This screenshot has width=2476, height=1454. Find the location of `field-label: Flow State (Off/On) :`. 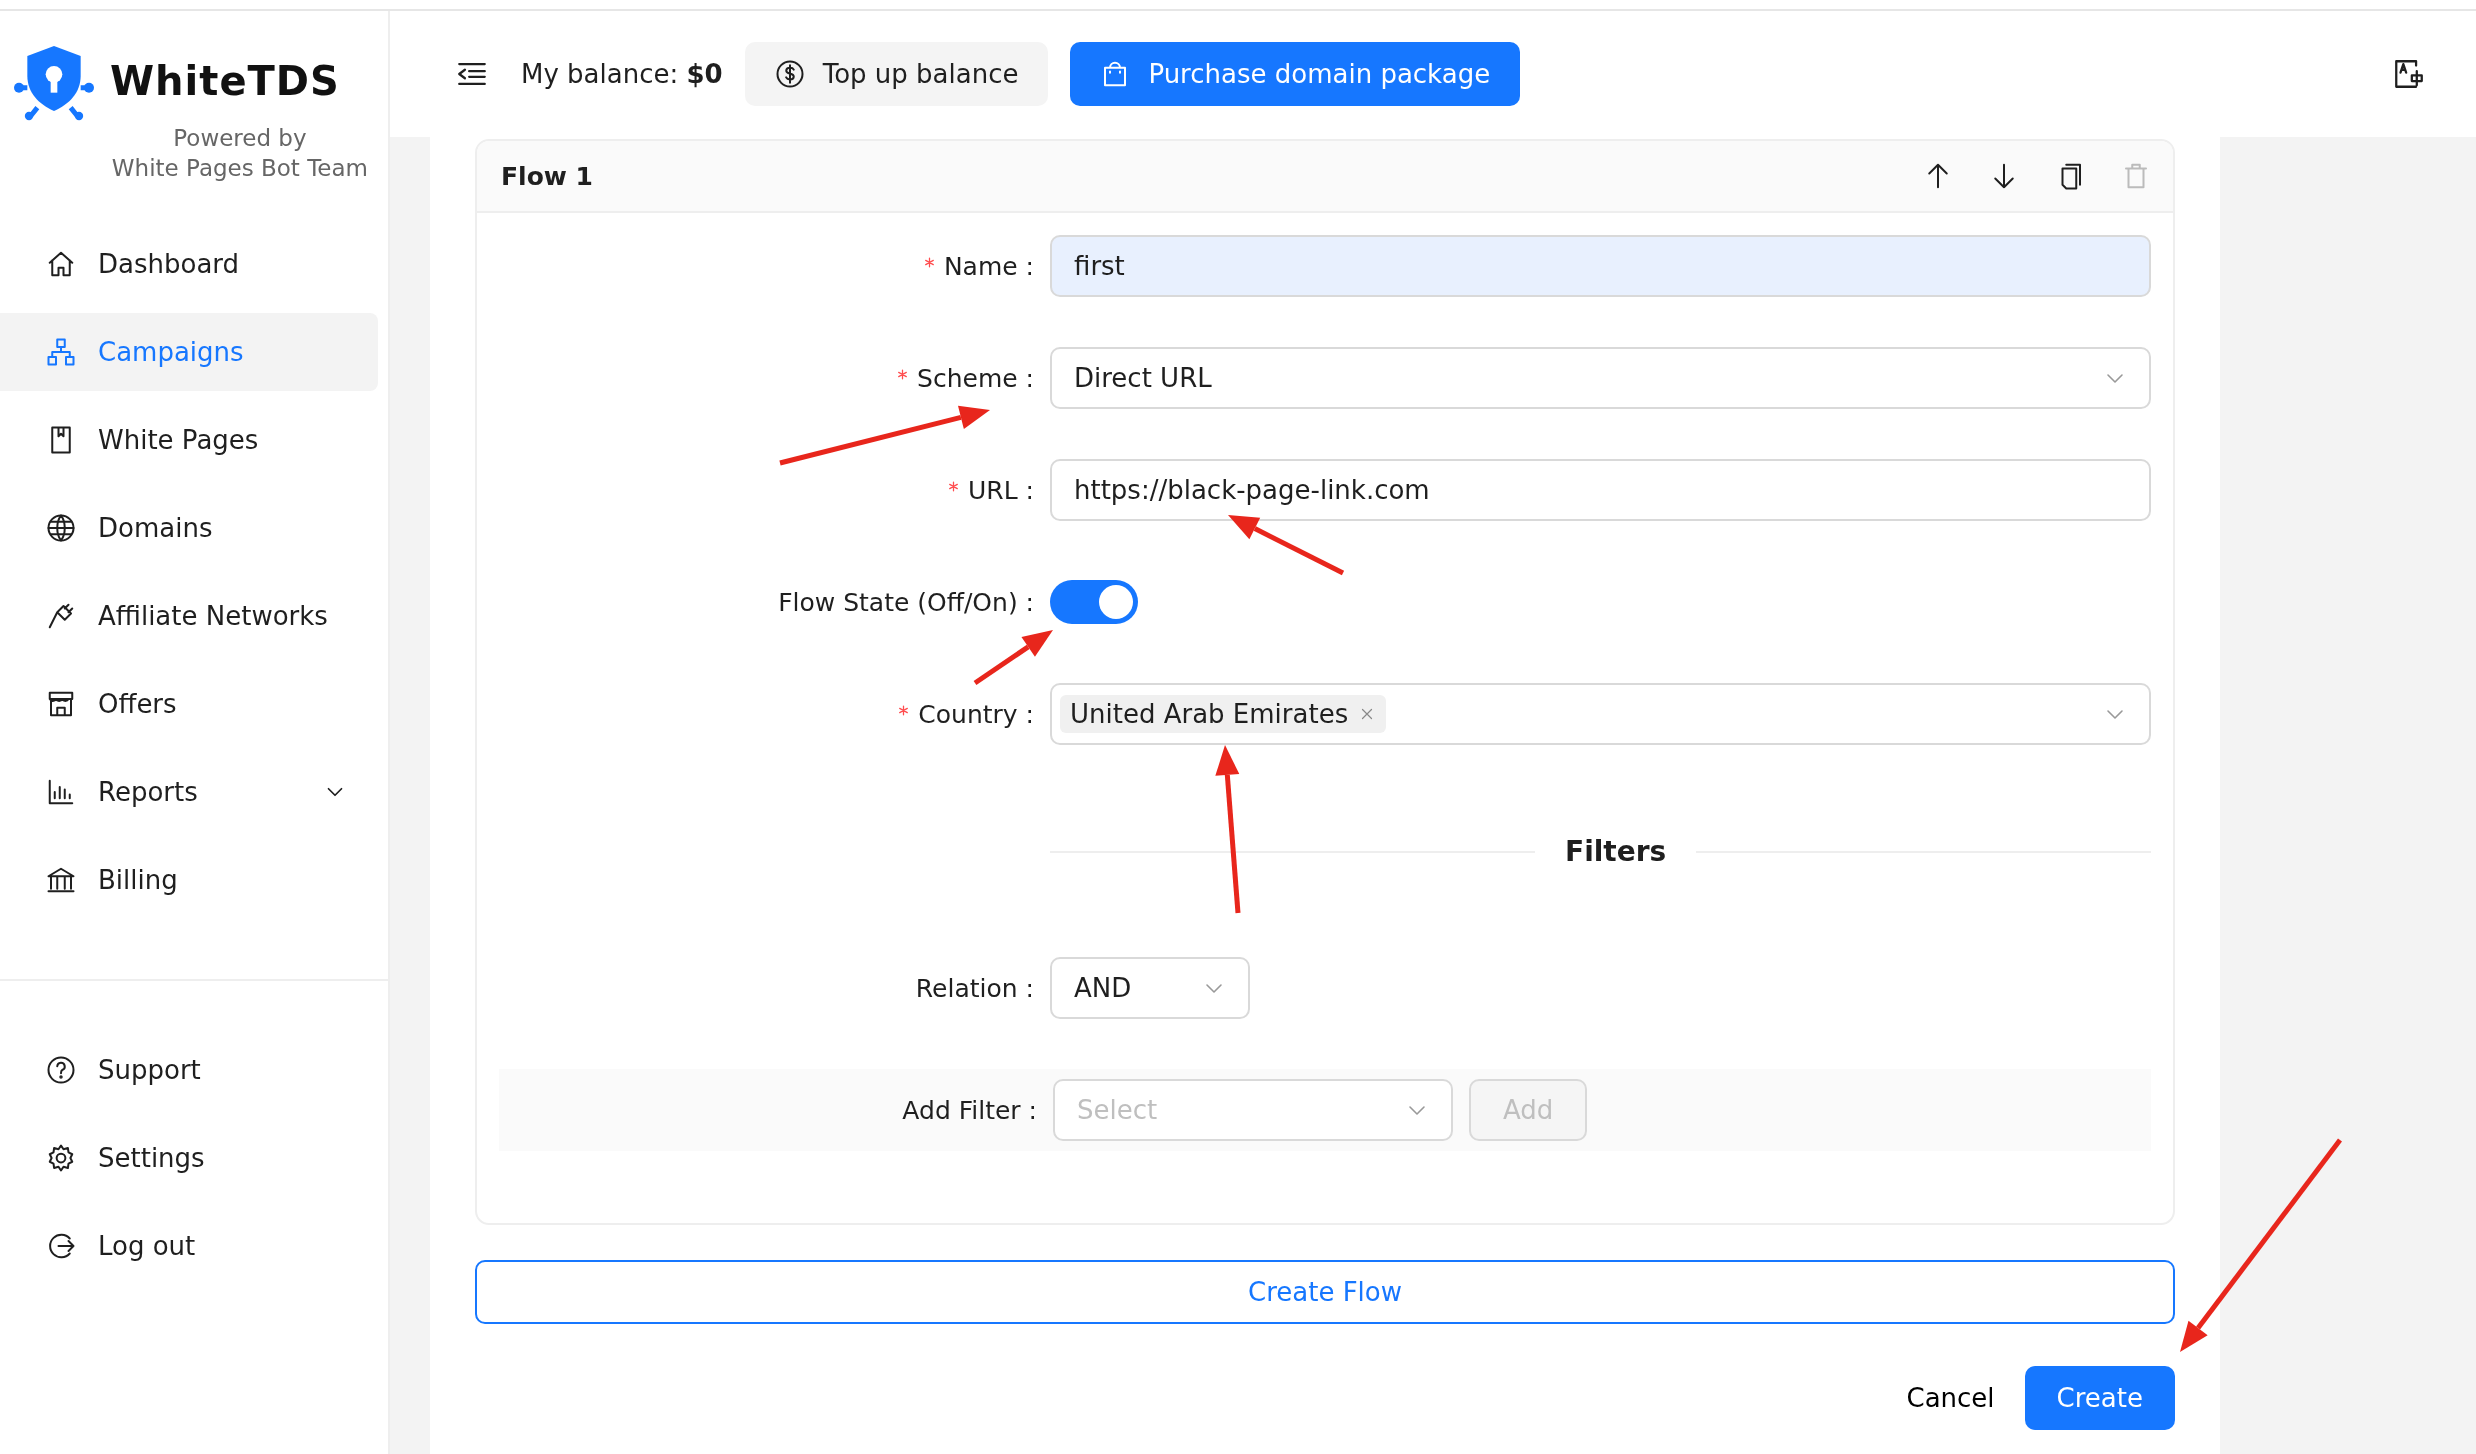

field-label: Flow State (Off/On) : is located at coordinates (906, 602).